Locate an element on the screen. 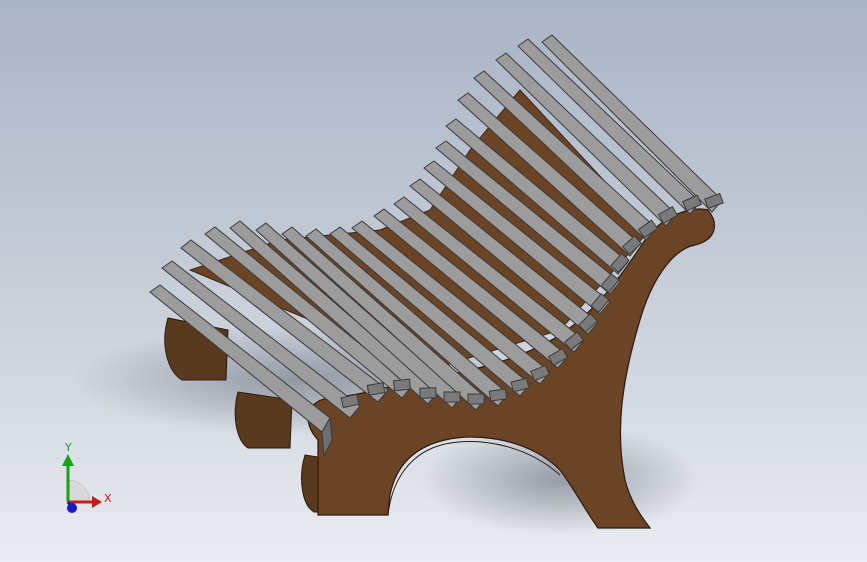 The height and width of the screenshot is (562, 867). view-orientation-triad: Y X is located at coordinates (83, 480).